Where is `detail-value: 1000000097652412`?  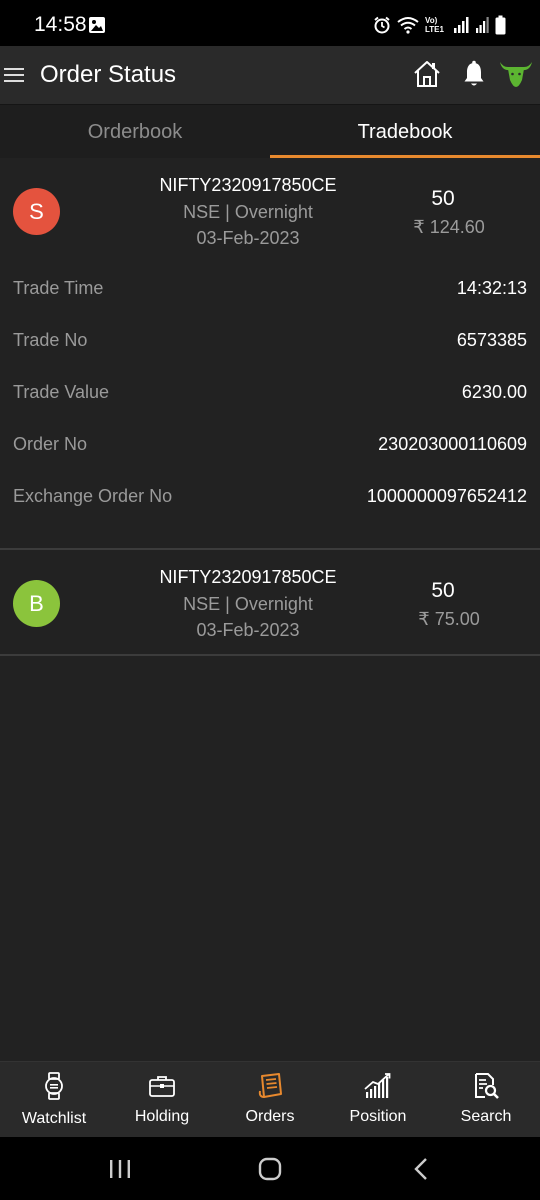 detail-value: 1000000097652412 is located at coordinates (446, 496).